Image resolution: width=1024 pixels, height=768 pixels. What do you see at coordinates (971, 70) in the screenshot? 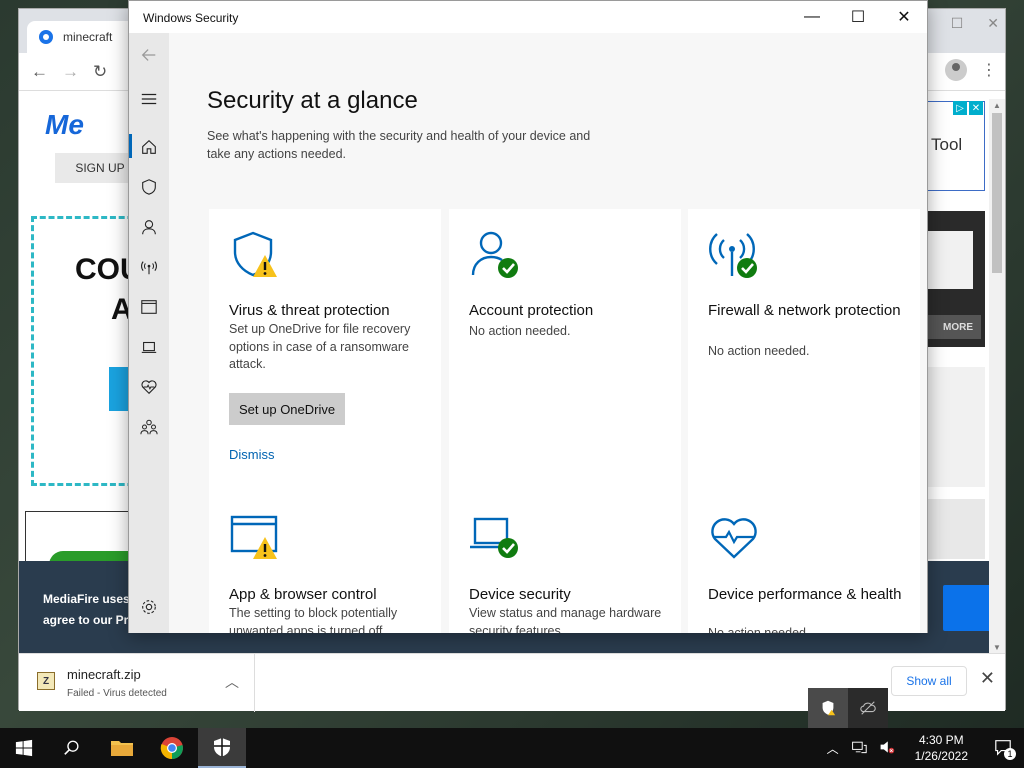
I see `browser-toolbar-right: ⋮` at bounding box center [971, 70].